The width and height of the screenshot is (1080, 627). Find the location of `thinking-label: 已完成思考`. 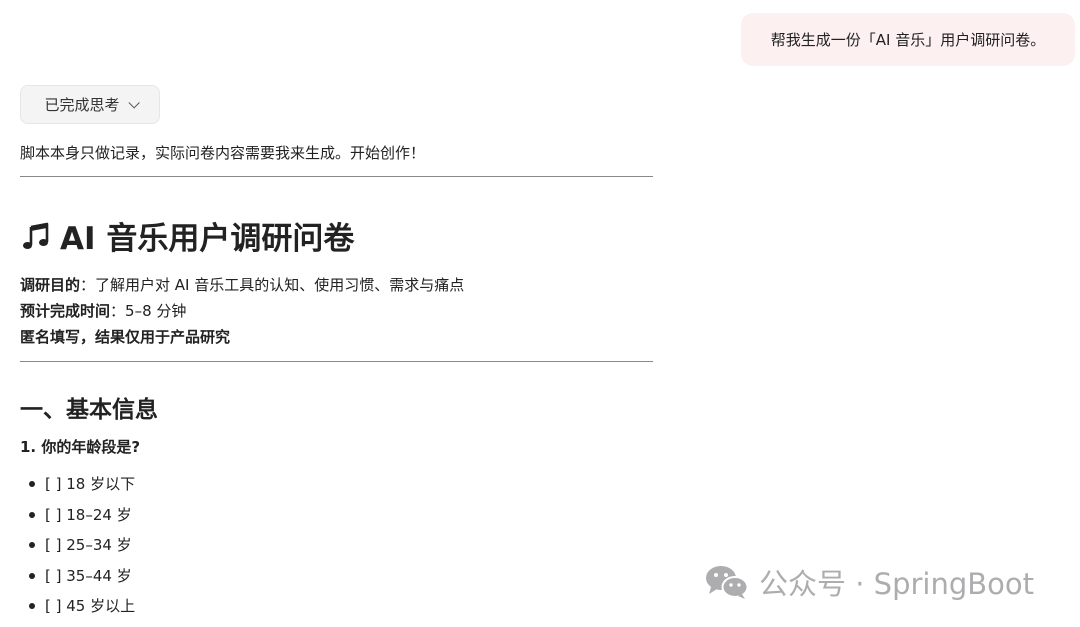

thinking-label: 已完成思考 is located at coordinates (82, 105).